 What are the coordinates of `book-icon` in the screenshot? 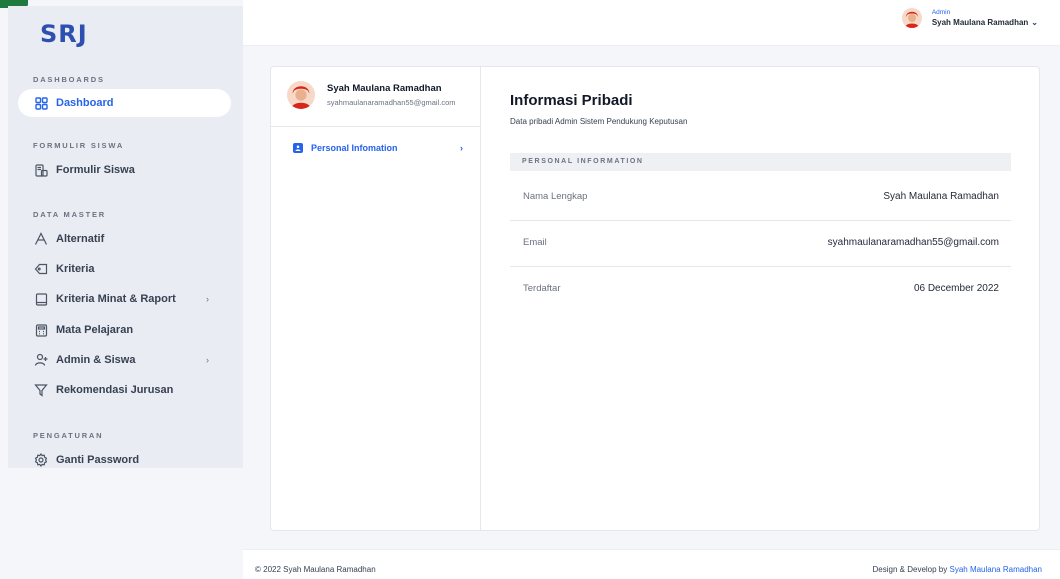 It's located at (41, 299).